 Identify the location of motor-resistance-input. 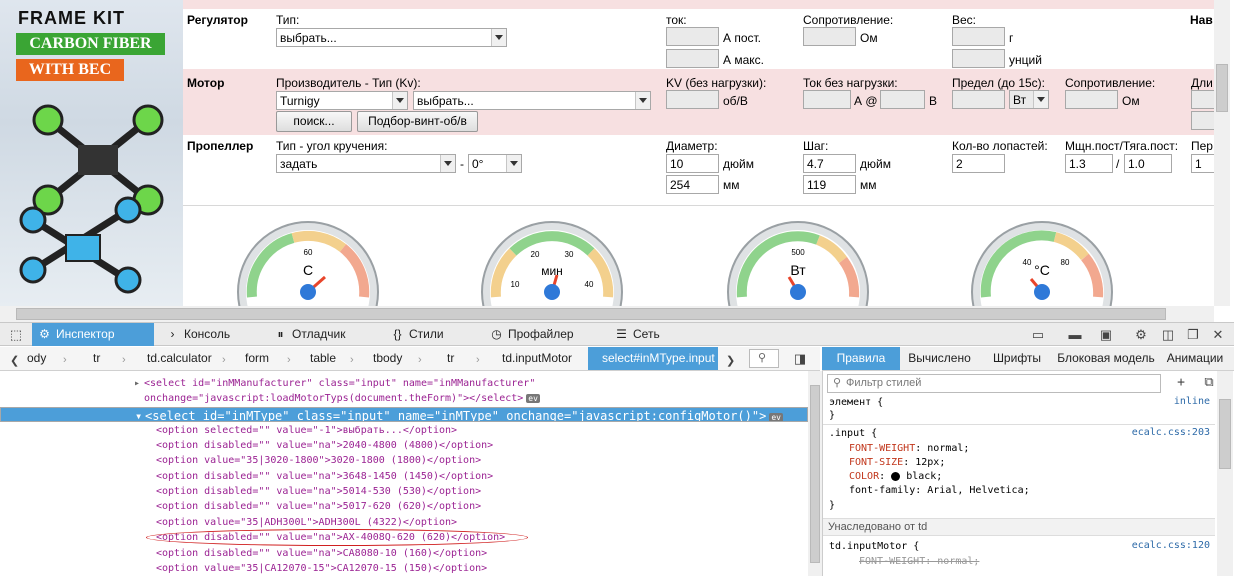
(1091, 99).